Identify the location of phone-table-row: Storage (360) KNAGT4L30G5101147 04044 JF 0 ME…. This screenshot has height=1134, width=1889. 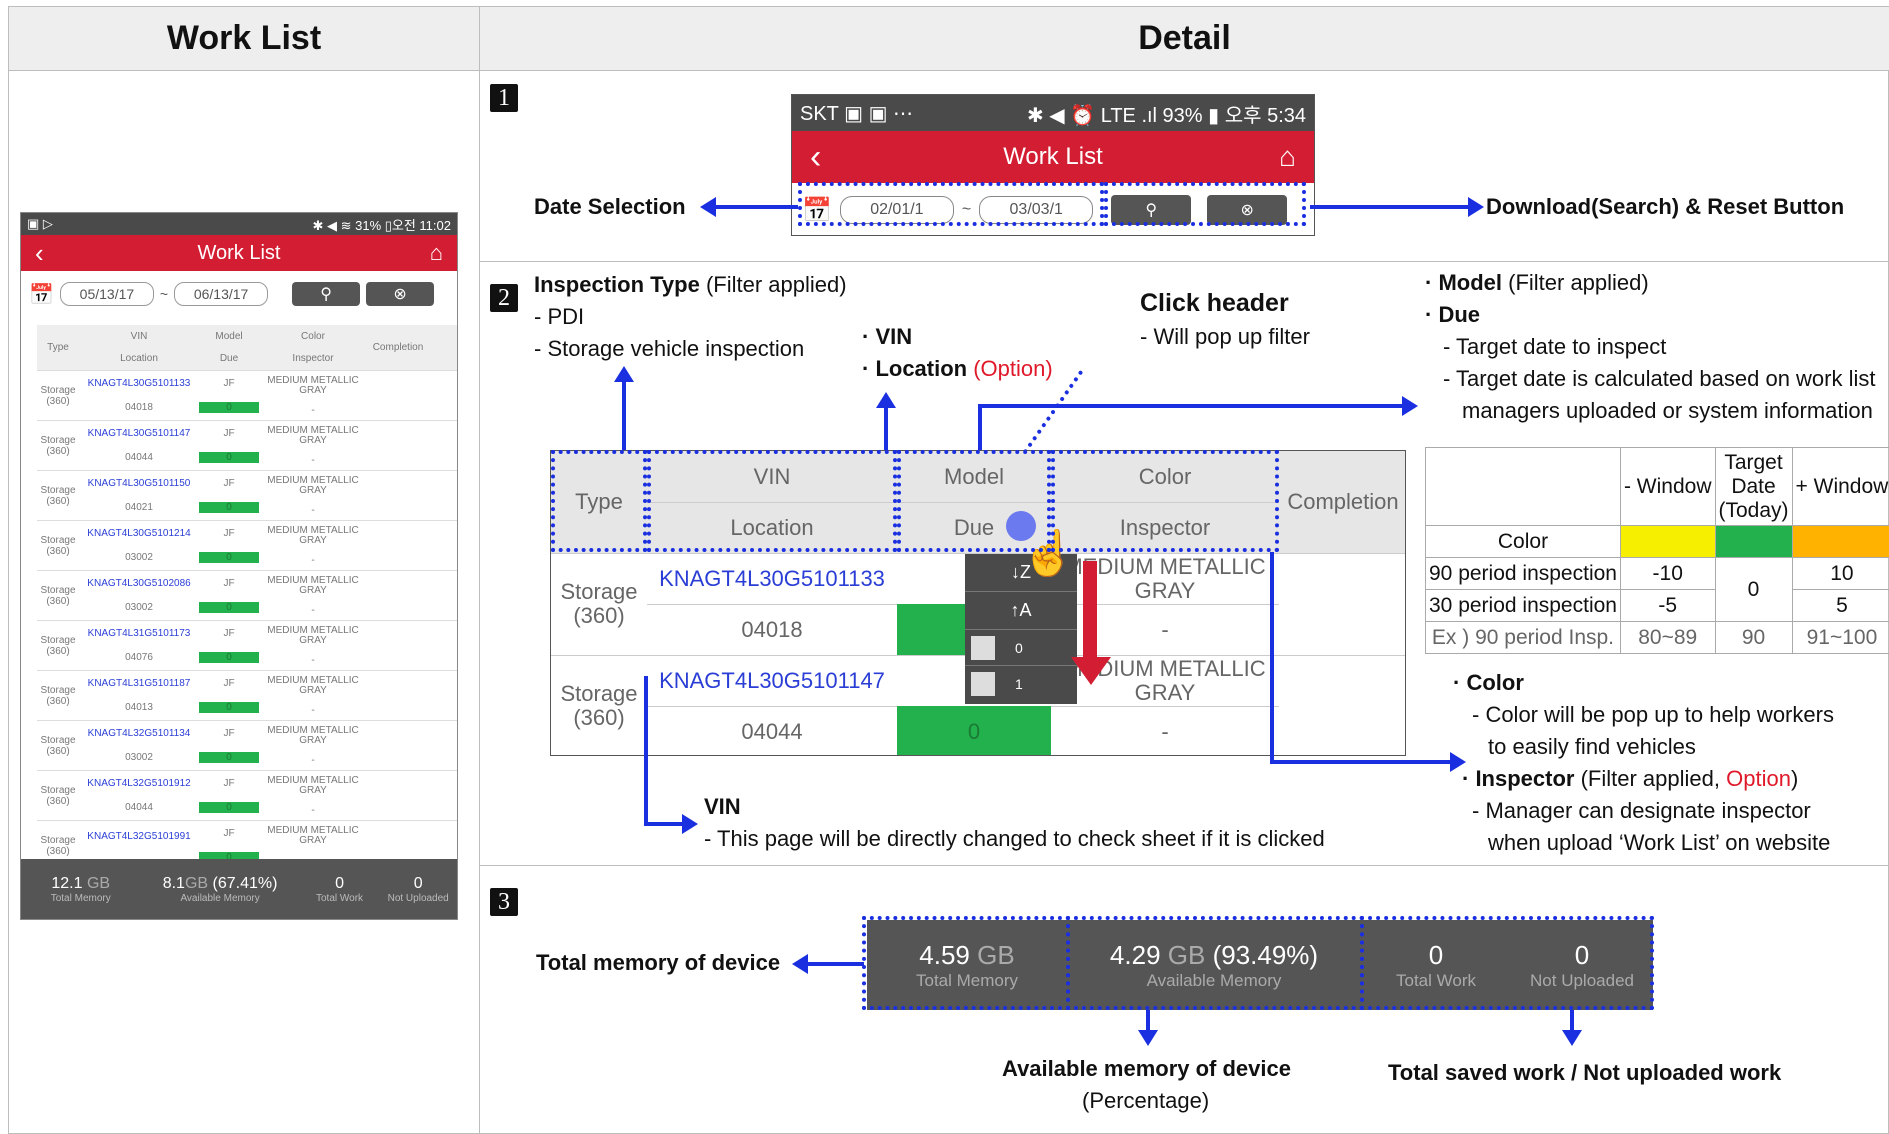
(247, 446).